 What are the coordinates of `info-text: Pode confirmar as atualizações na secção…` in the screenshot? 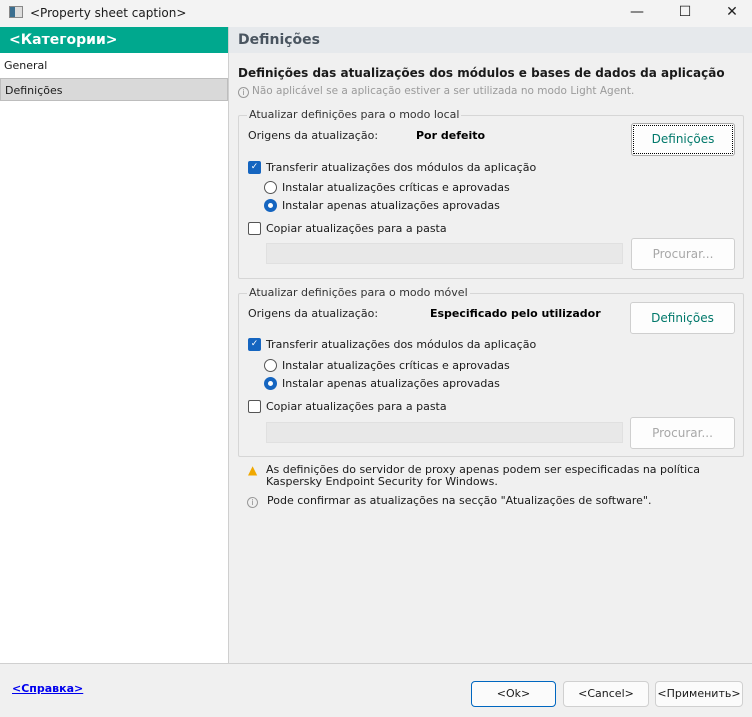 It's located at (459, 500).